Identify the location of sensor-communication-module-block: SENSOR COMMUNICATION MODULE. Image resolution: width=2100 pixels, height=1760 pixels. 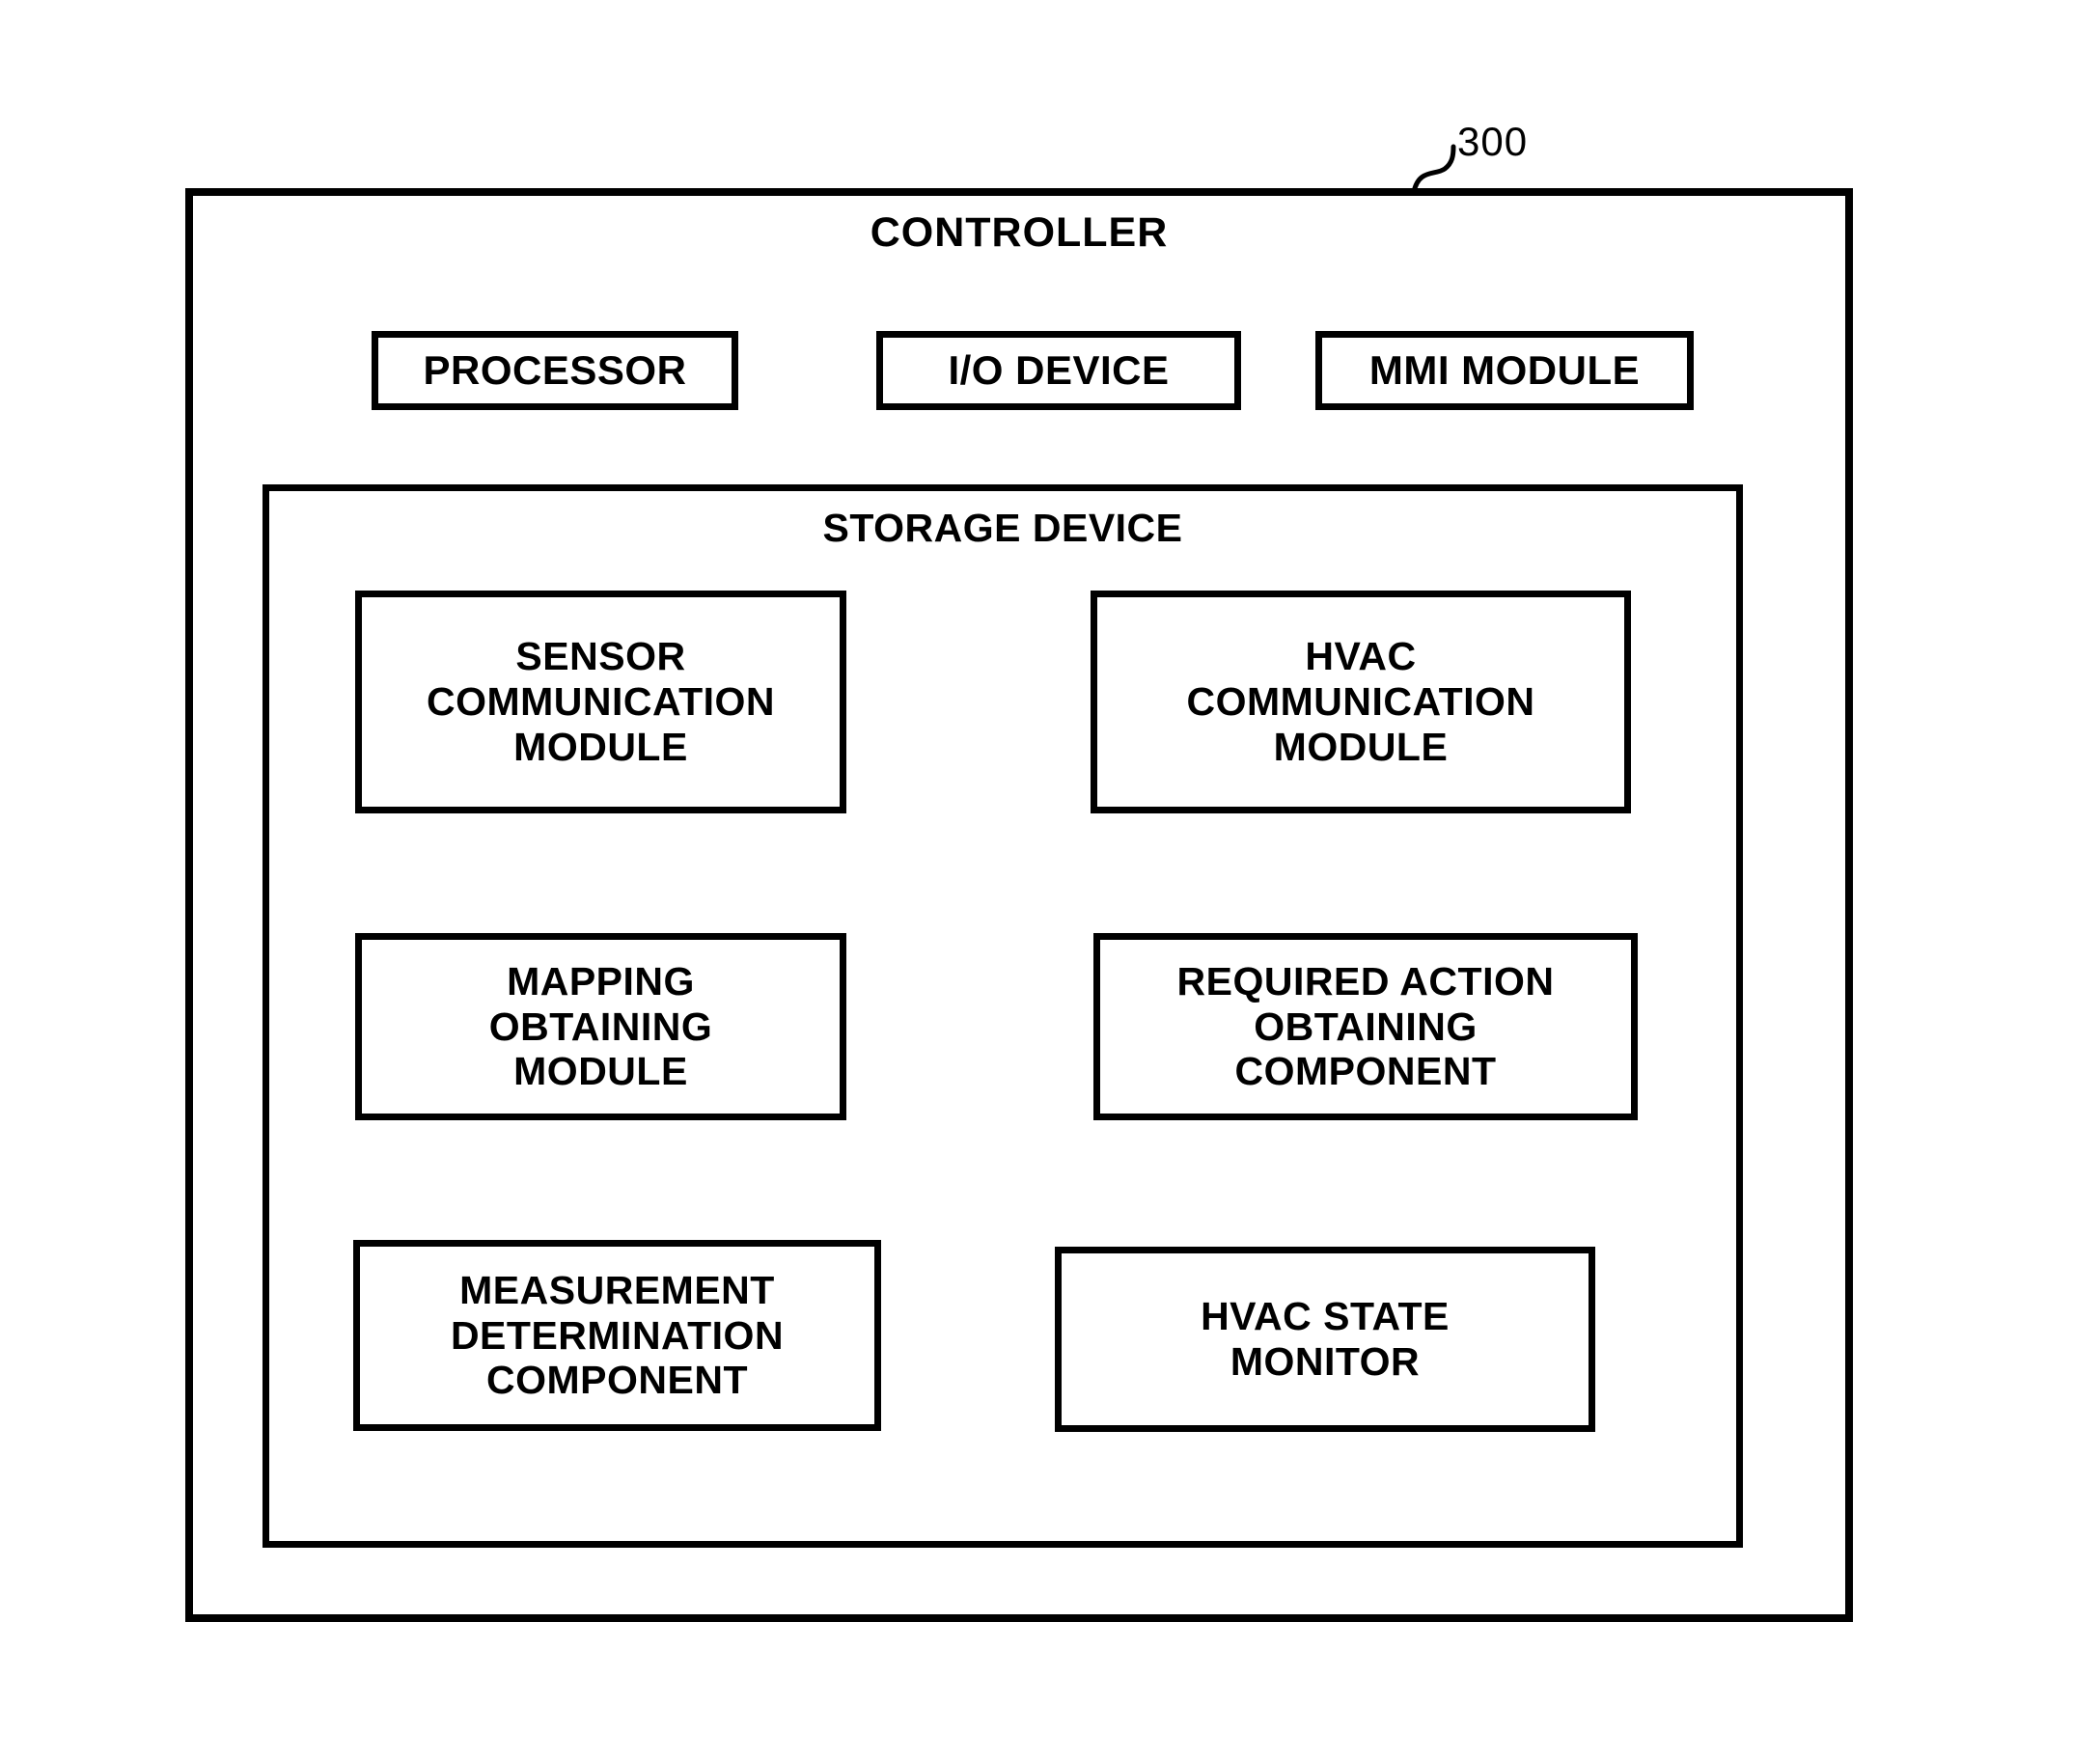
(600, 702).